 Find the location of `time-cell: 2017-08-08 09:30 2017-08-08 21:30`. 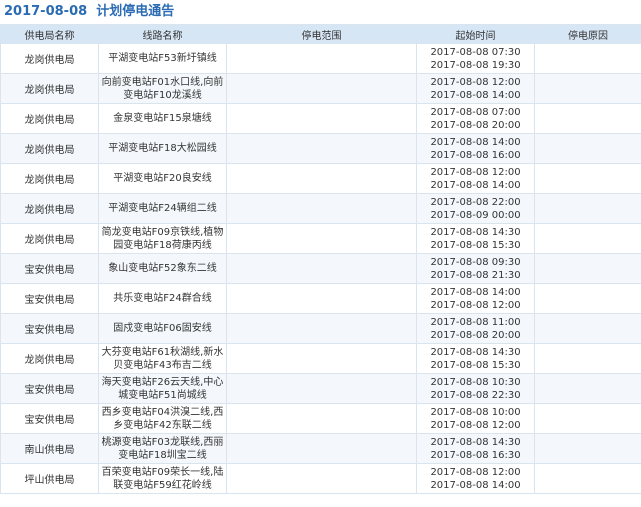

time-cell: 2017-08-08 09:30 2017-08-08 21:30 is located at coordinates (475, 268).